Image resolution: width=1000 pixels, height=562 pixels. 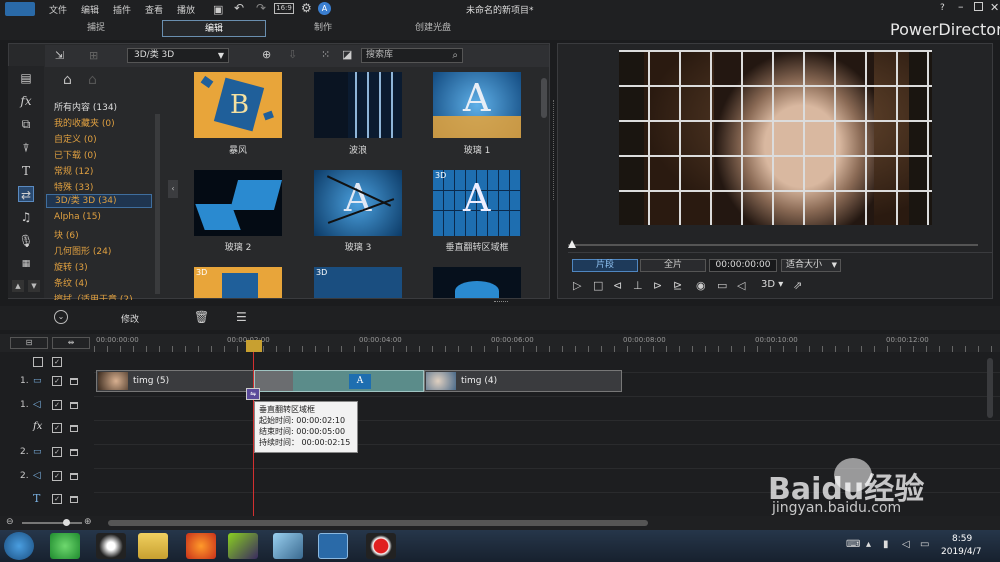 I want to click on aspect-ratio-icon: 16:9, so click(x=284, y=8).